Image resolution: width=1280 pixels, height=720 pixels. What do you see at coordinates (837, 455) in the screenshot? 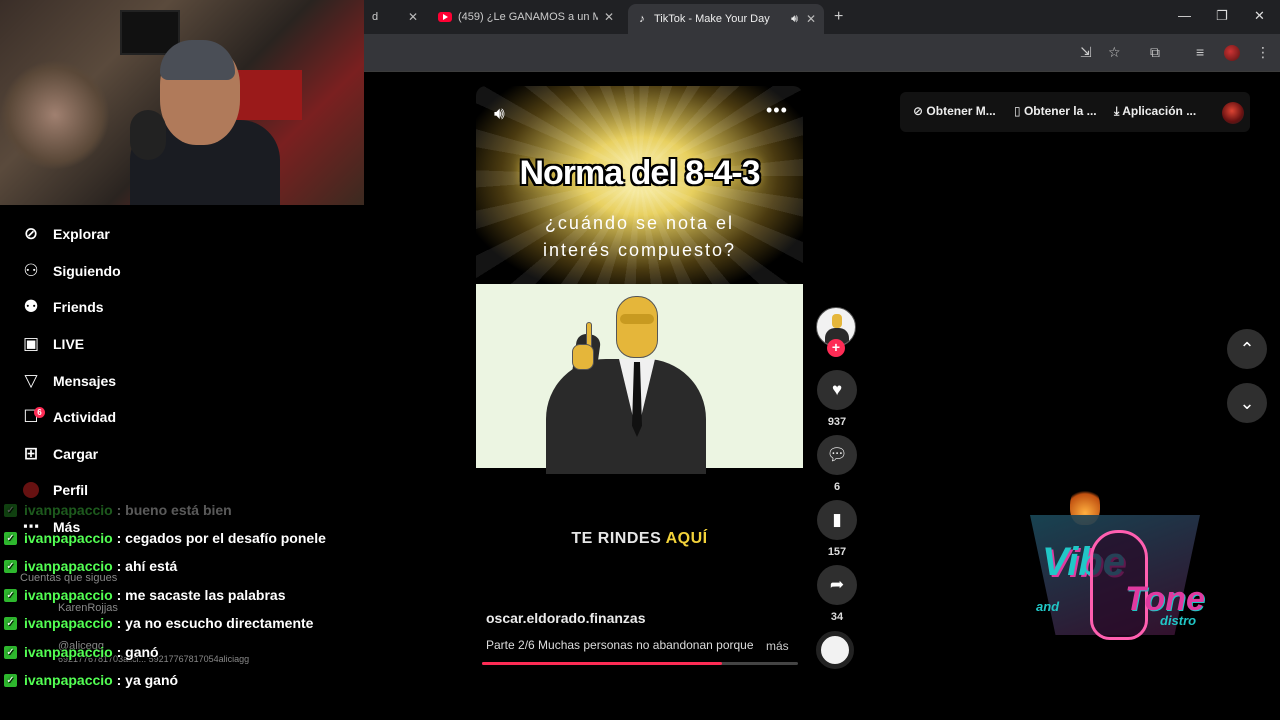
I see `comment-icon: 💬︎` at bounding box center [837, 455].